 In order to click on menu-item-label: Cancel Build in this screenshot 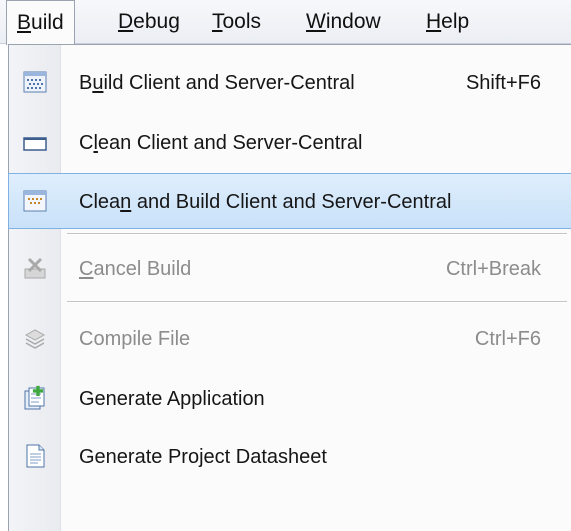, I will do `click(135, 269)`.